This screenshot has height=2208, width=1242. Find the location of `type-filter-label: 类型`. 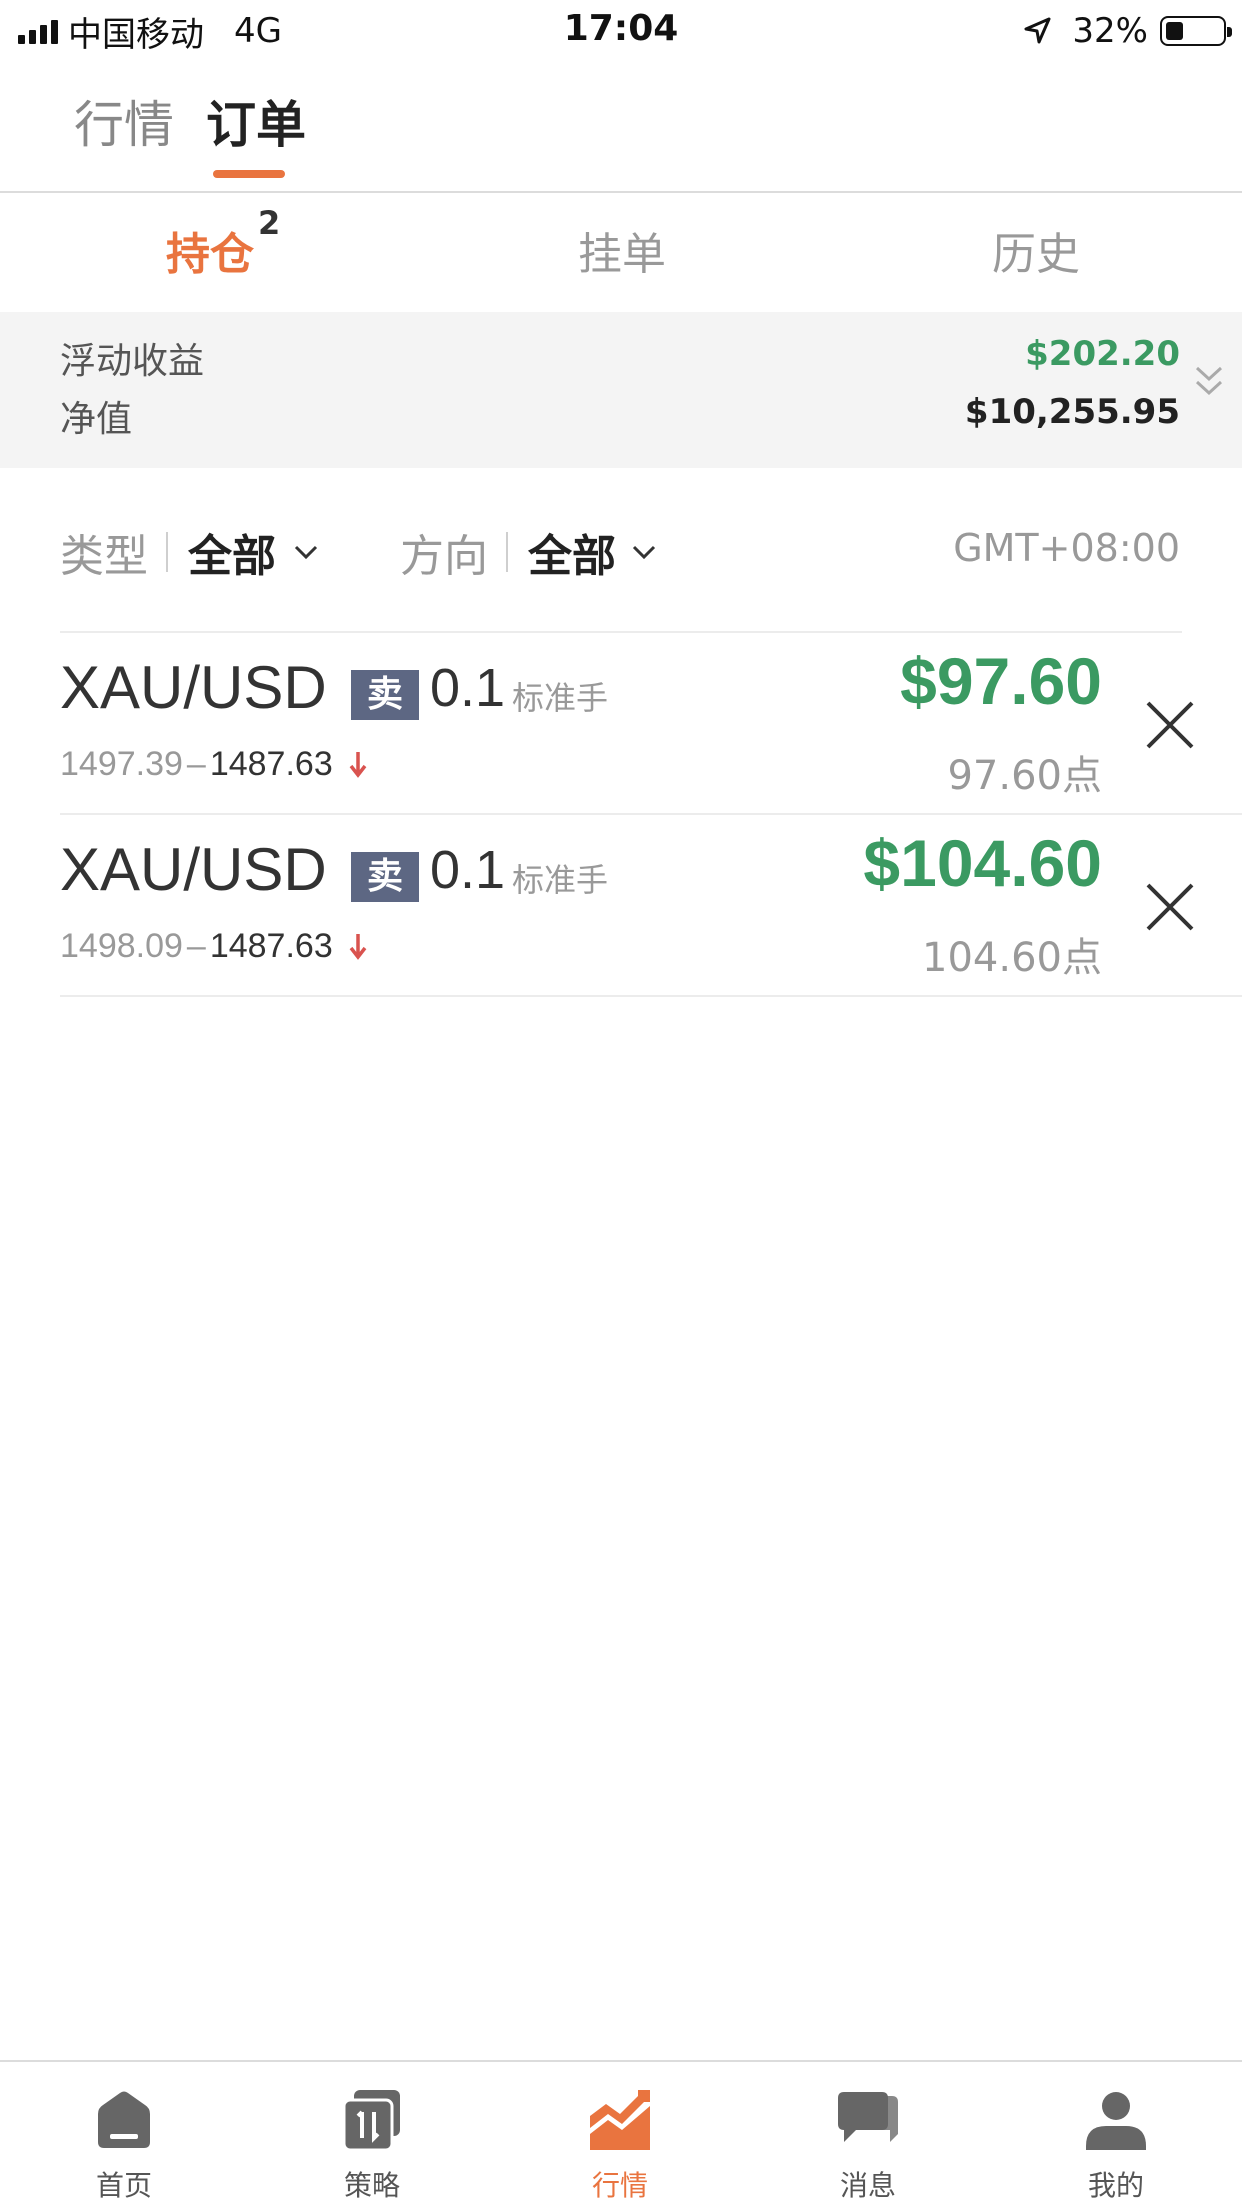

type-filter-label: 类型 is located at coordinates (104, 556).